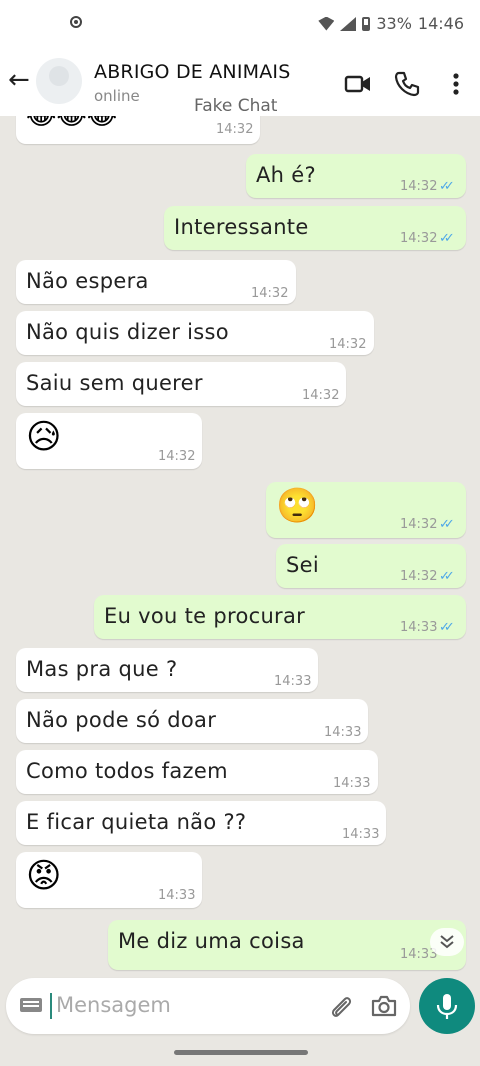 The width and height of the screenshot is (480, 1066). I want to click on message-text: Saiu sem querer, so click(114, 383).